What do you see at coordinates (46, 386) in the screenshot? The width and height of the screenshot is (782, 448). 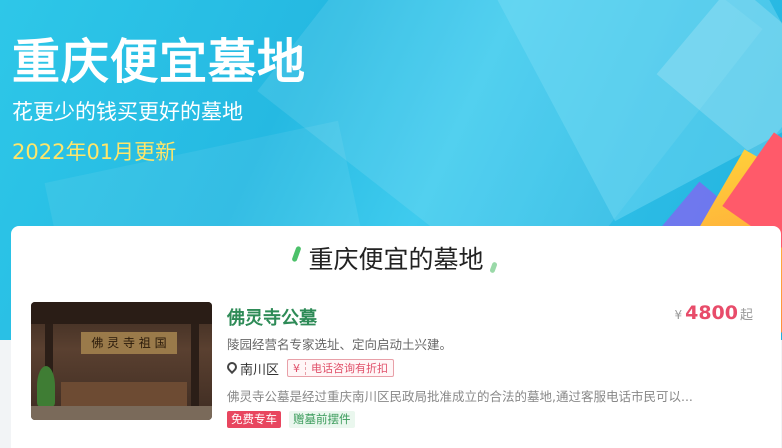 I see `photo-plant` at bounding box center [46, 386].